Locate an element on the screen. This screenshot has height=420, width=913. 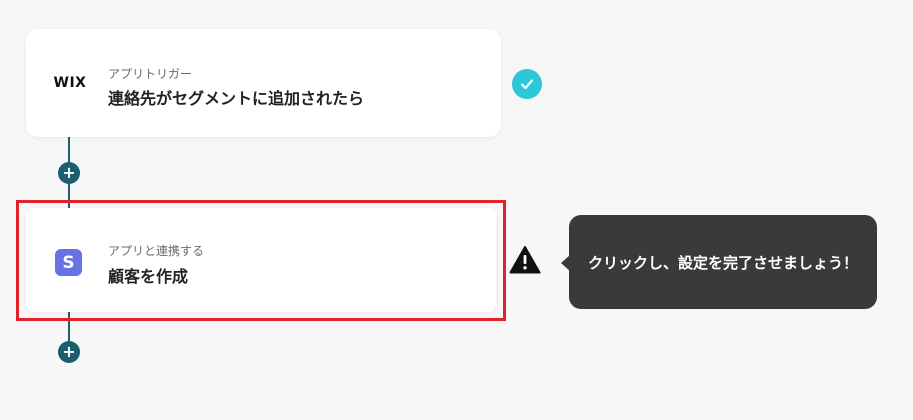
checkmark-glyph is located at coordinates (527, 84).